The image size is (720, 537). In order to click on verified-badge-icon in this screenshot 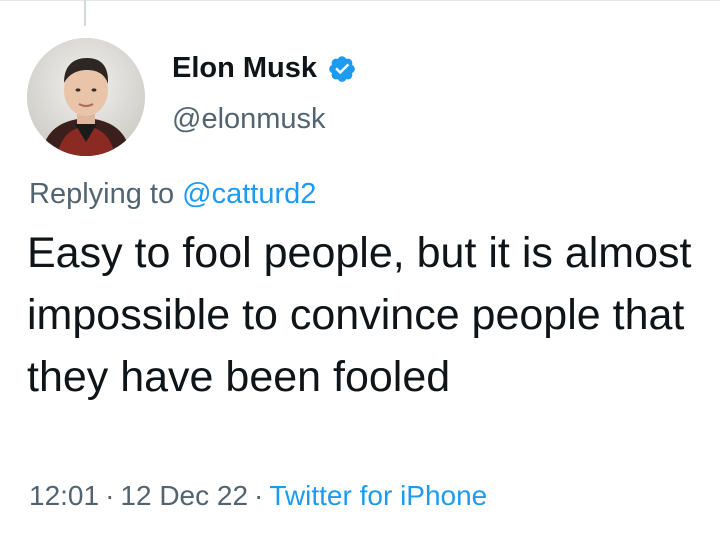, I will do `click(342, 68)`.